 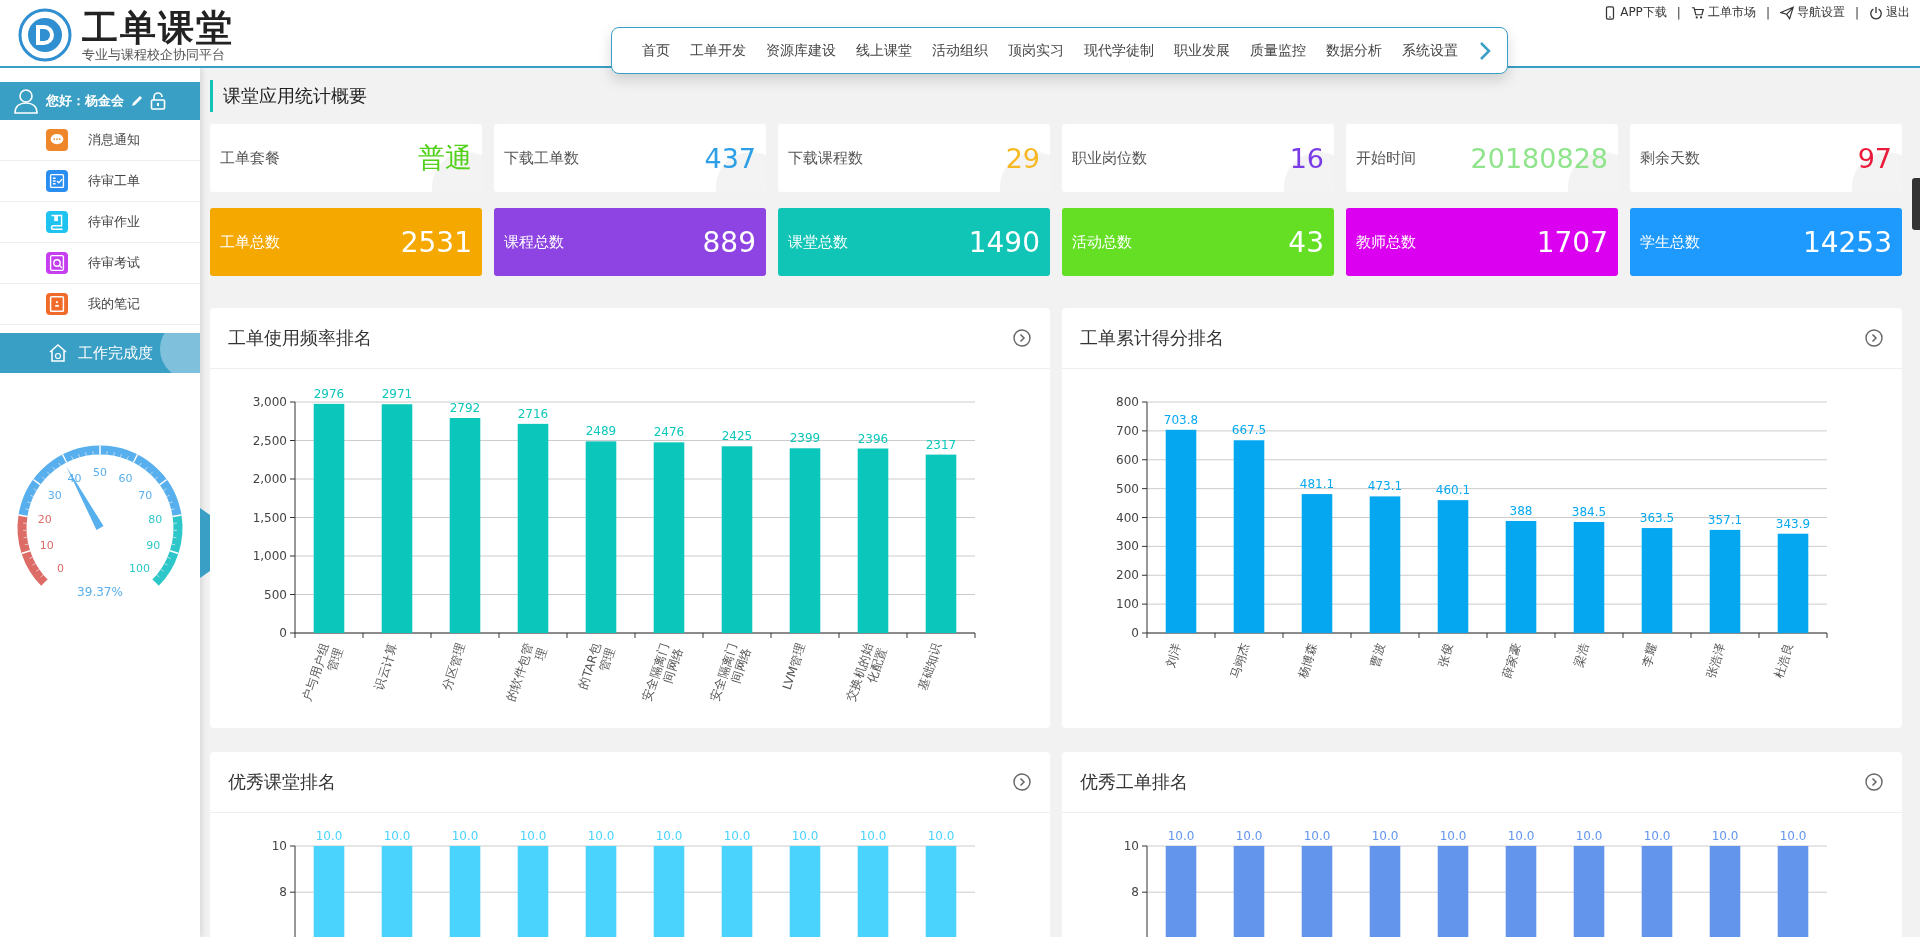 What do you see at coordinates (1649, 655) in the screenshot?
I see `axis-label: 李耀` at bounding box center [1649, 655].